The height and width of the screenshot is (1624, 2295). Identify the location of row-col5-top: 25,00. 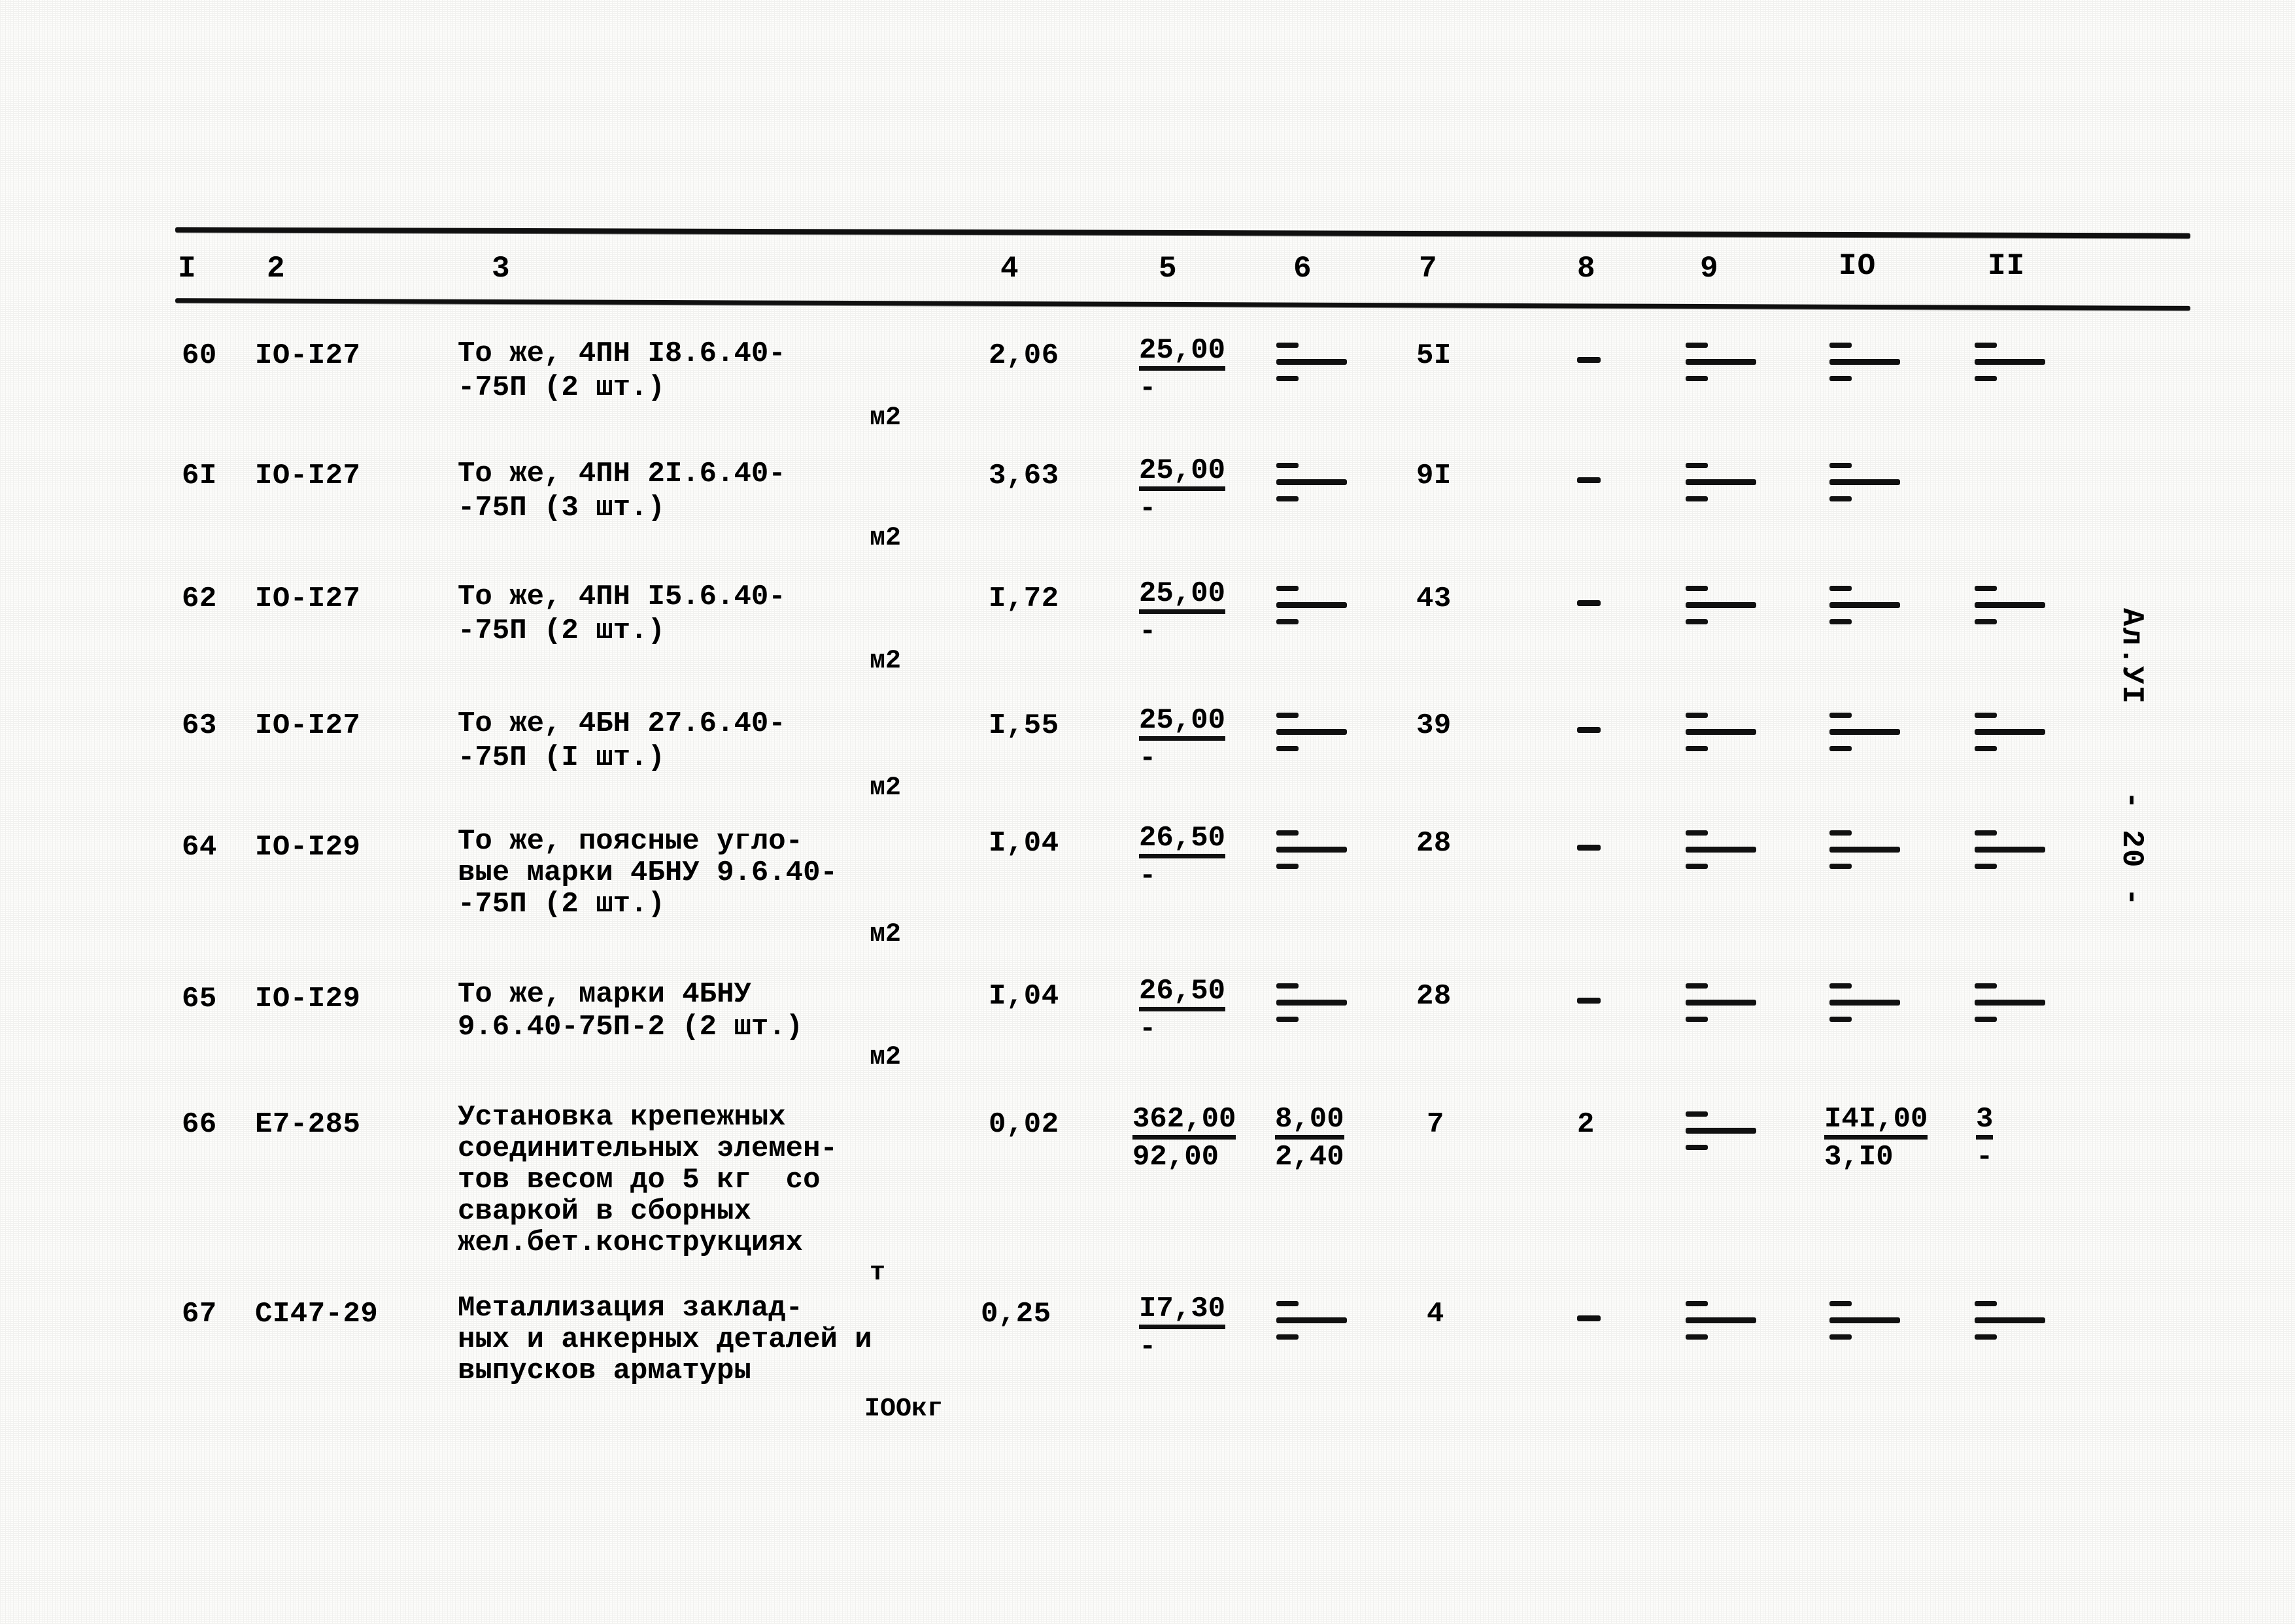
(1182, 596).